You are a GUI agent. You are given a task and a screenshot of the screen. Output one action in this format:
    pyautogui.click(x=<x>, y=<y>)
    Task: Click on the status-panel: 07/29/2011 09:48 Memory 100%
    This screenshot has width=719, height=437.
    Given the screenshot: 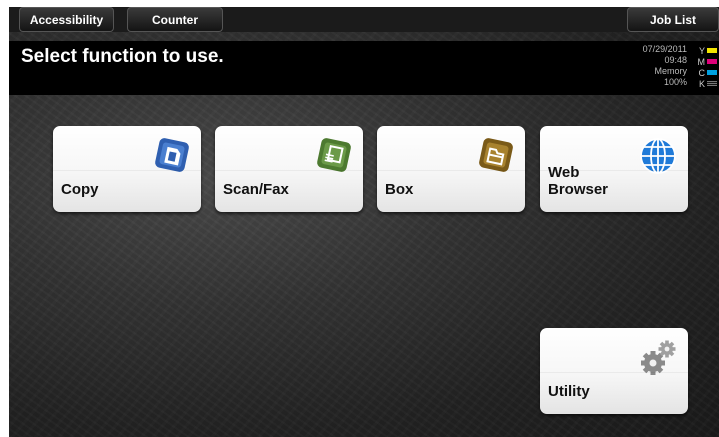 What is the action you would take?
    pyautogui.click(x=658, y=66)
    